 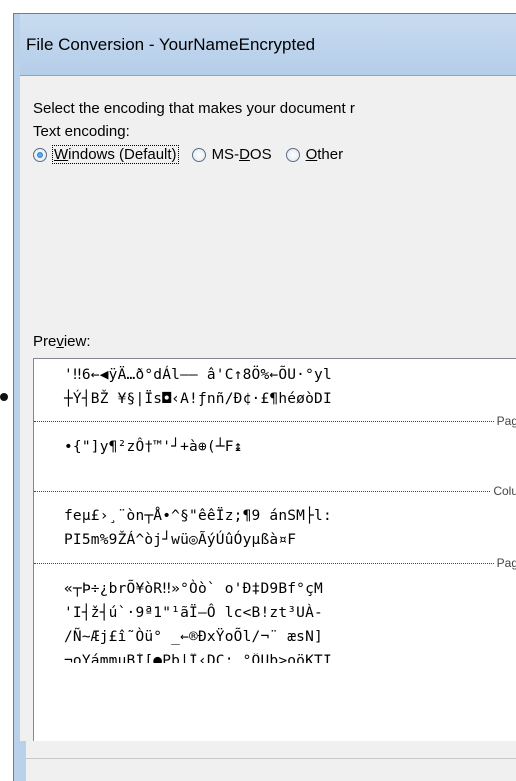 What do you see at coordinates (198, 375) in the screenshot?
I see `preview-line: '‼6←◀ÿÄ…ð°dÁl—— â'C↑8Ö%←ÕU·°yl` at bounding box center [198, 375].